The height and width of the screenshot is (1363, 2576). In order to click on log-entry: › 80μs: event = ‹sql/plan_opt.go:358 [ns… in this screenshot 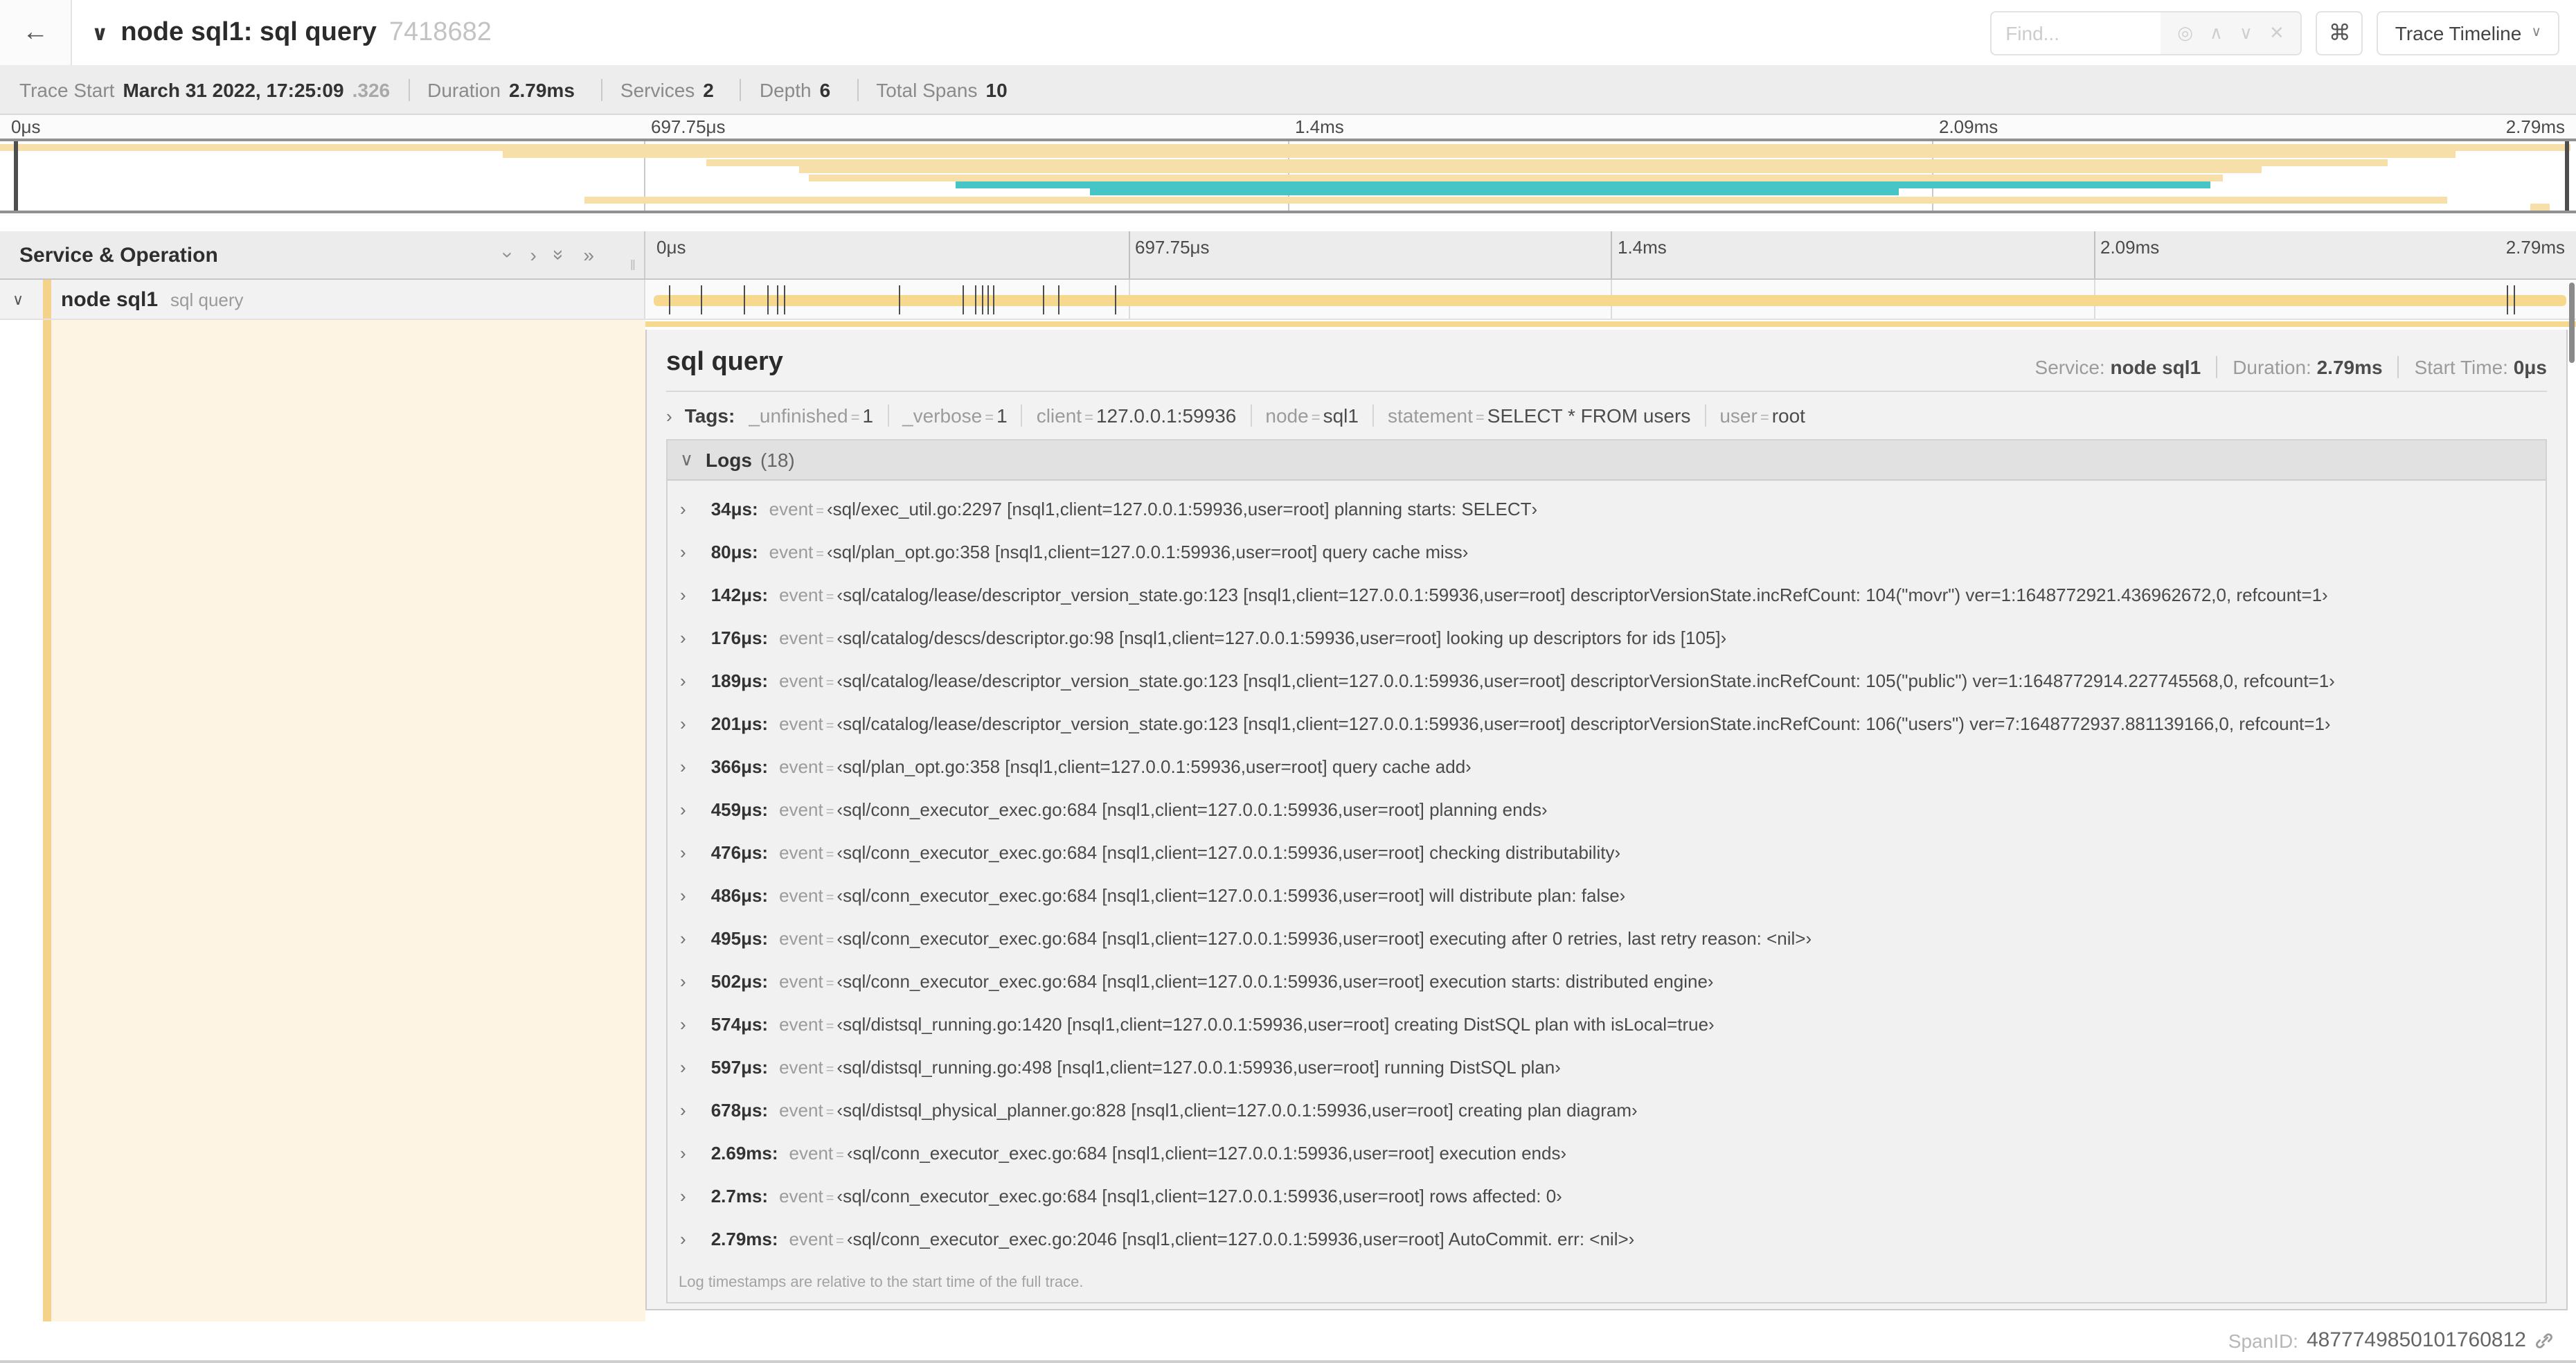, I will do `click(1607, 552)`.